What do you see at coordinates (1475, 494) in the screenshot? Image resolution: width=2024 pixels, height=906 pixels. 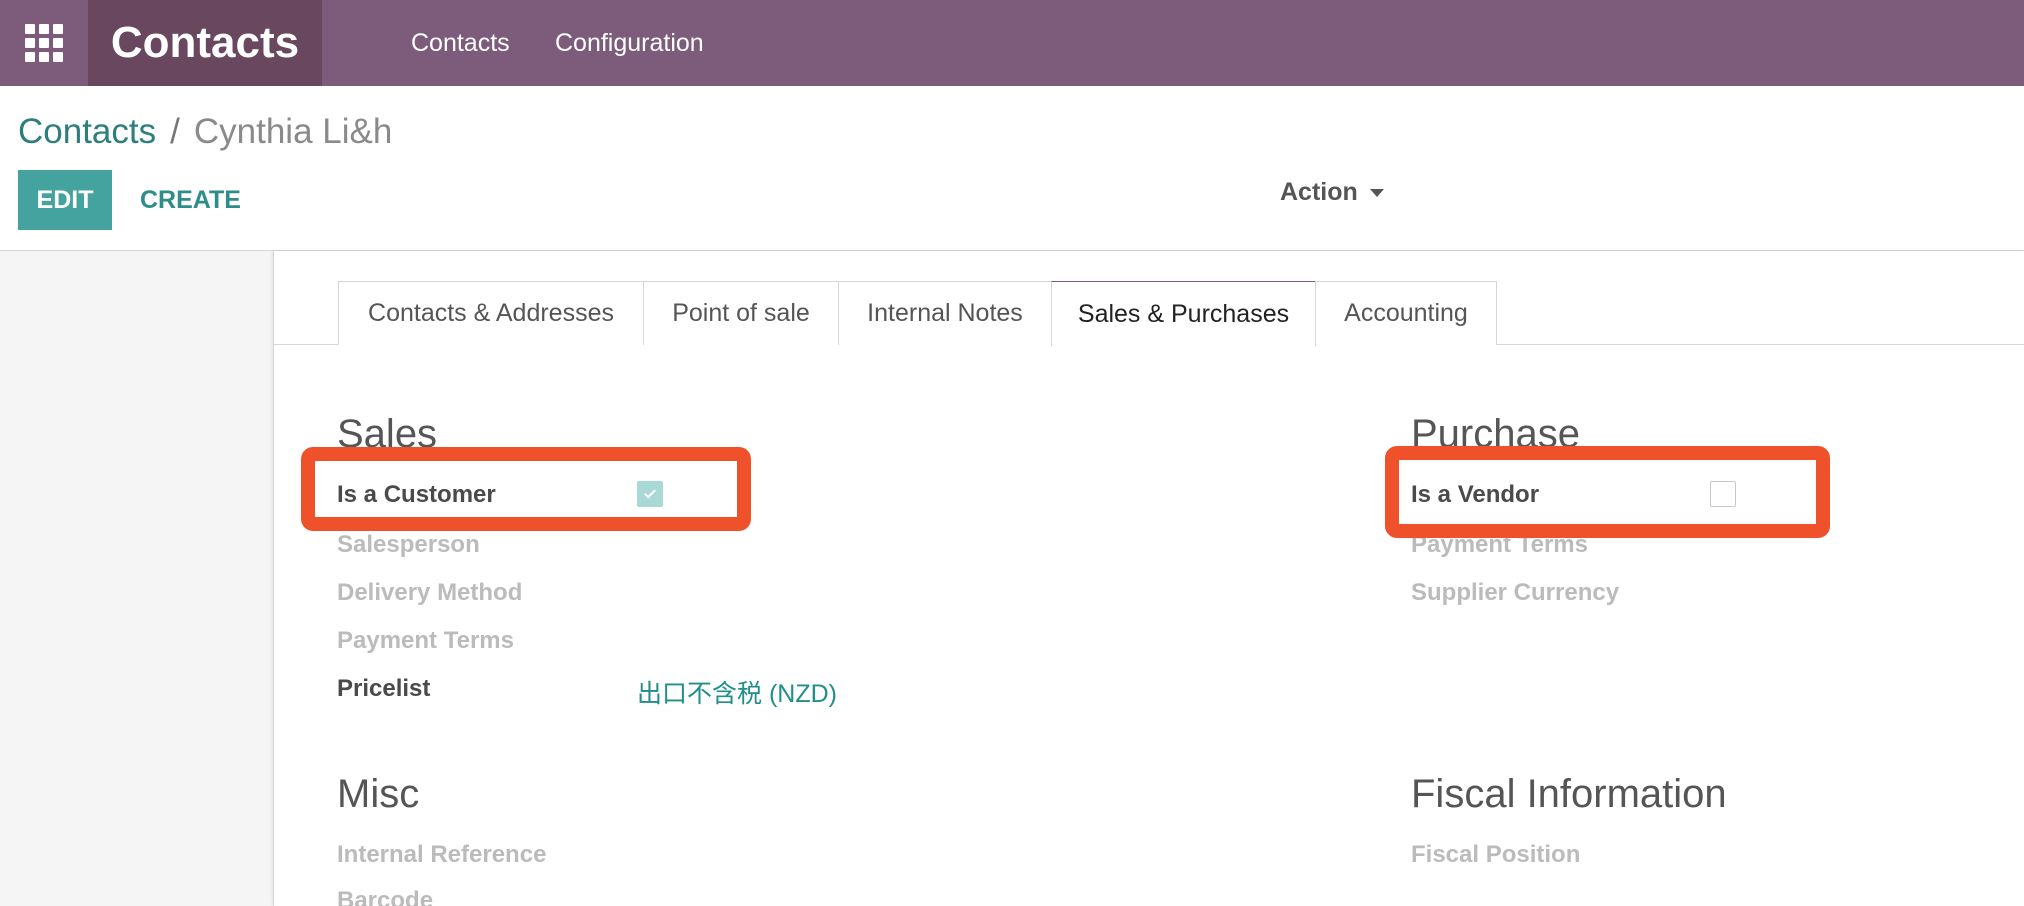 I see `is-vendor-label: Is a Vendor` at bounding box center [1475, 494].